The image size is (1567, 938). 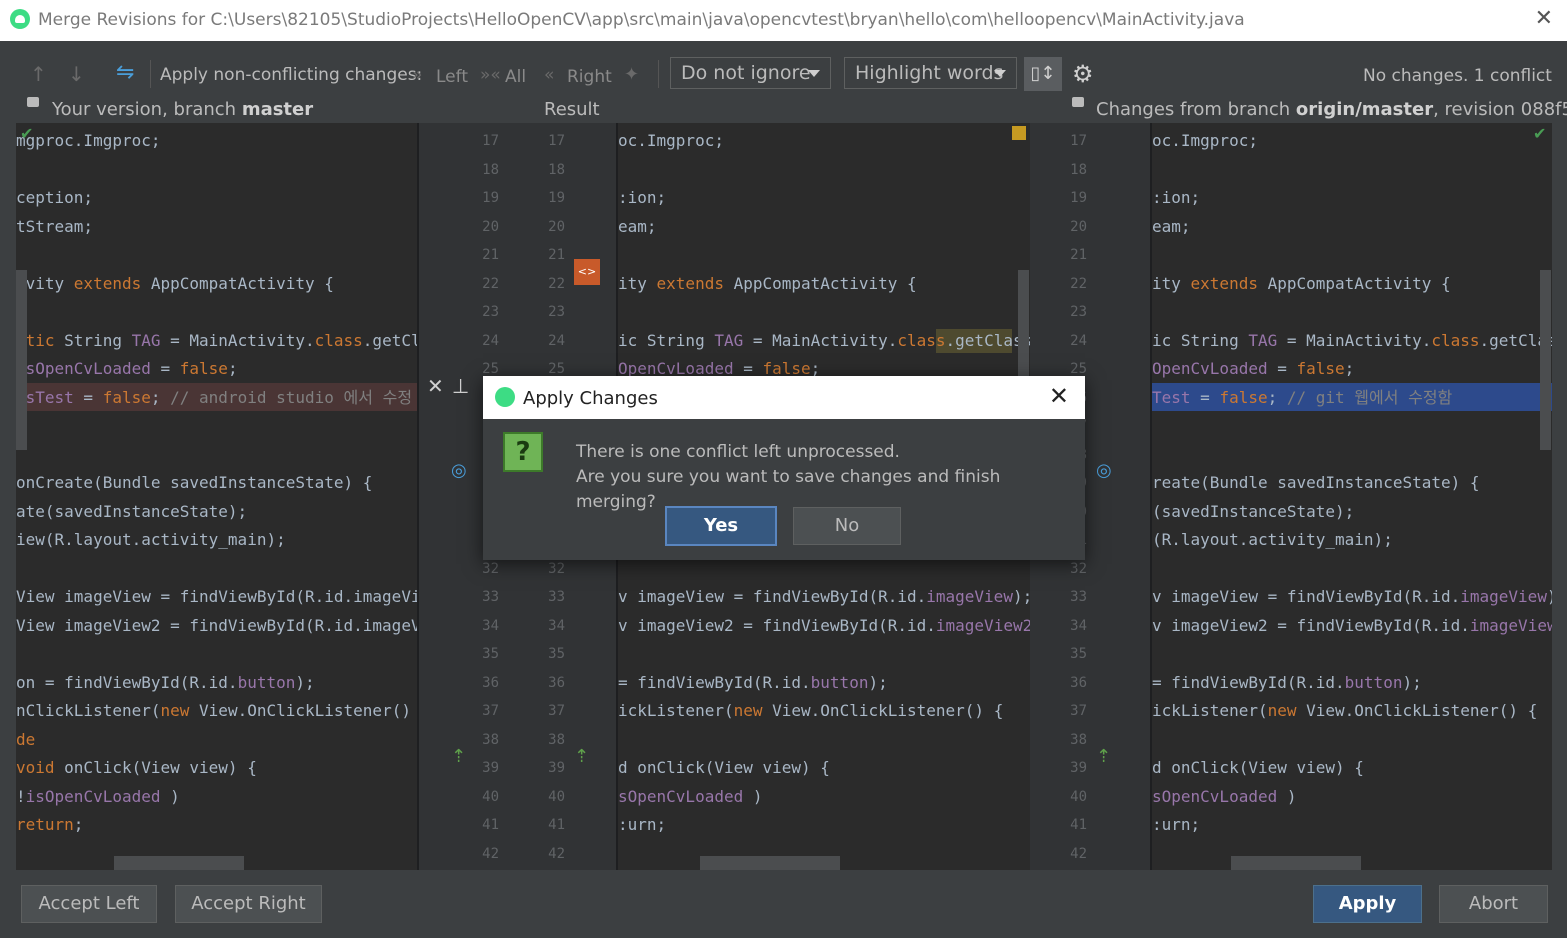 I want to click on line-number: 23, so click(x=490, y=312).